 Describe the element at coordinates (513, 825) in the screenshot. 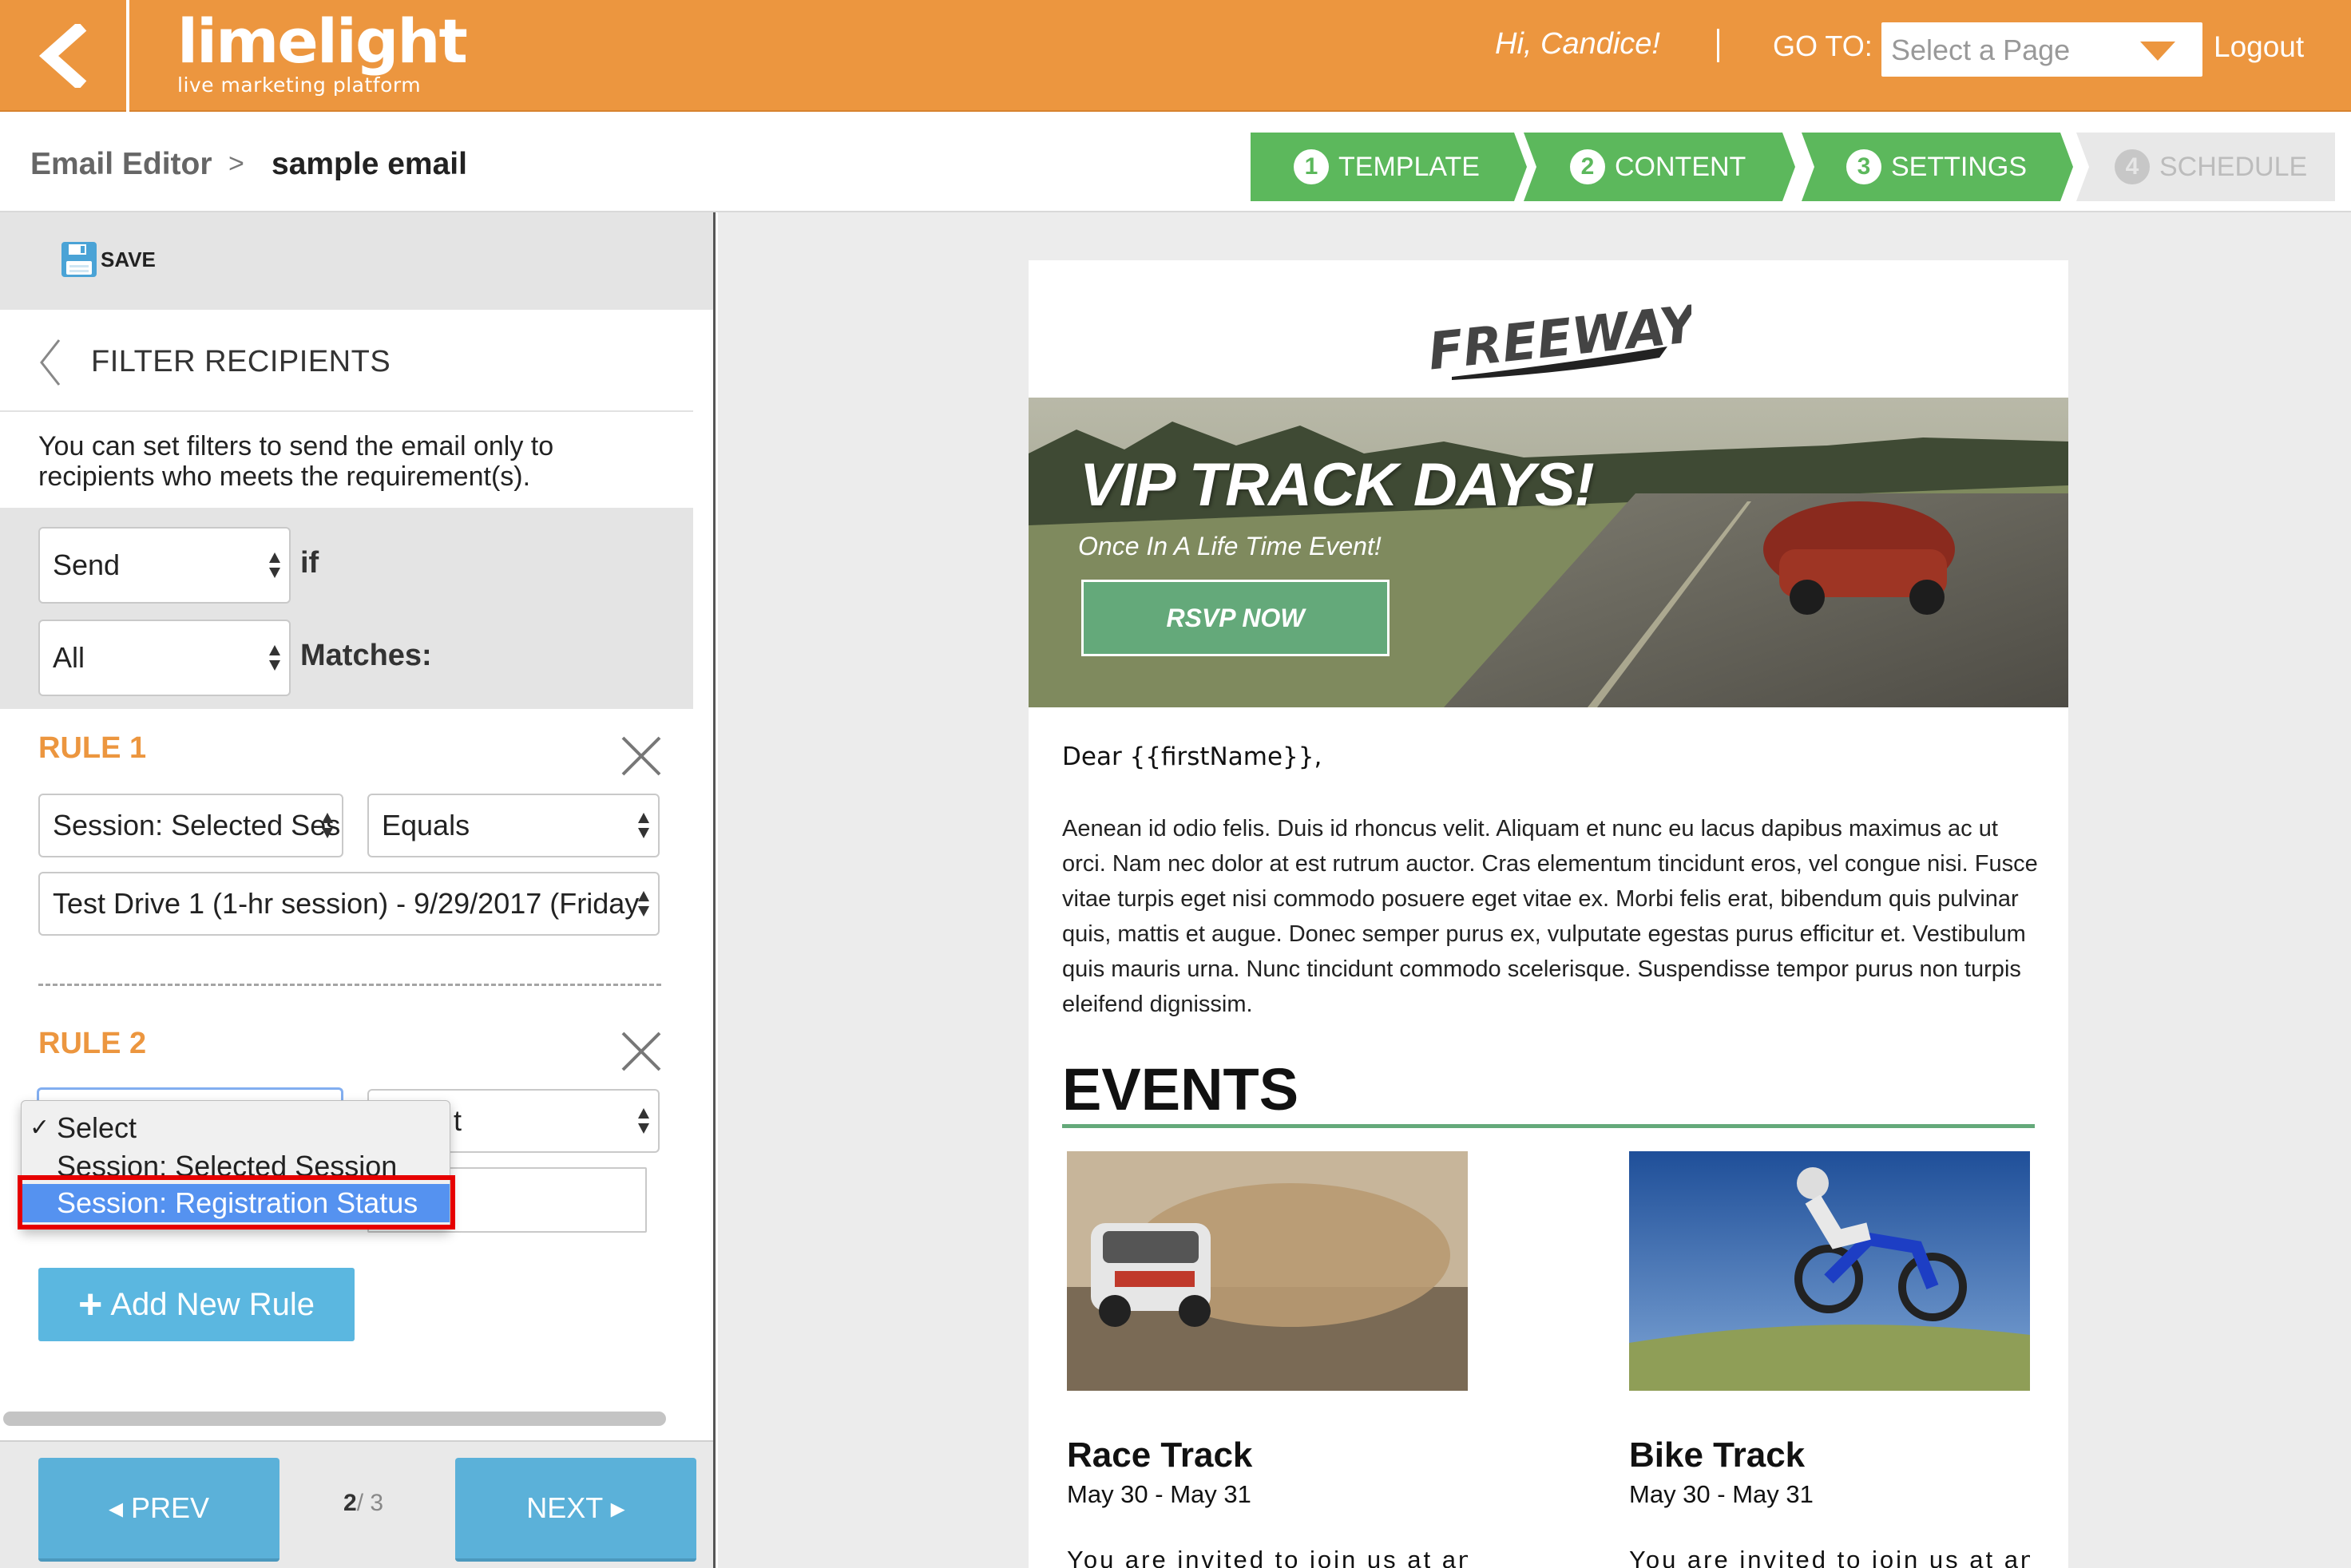

I see `rule-1-operator-select: Equals` at that location.